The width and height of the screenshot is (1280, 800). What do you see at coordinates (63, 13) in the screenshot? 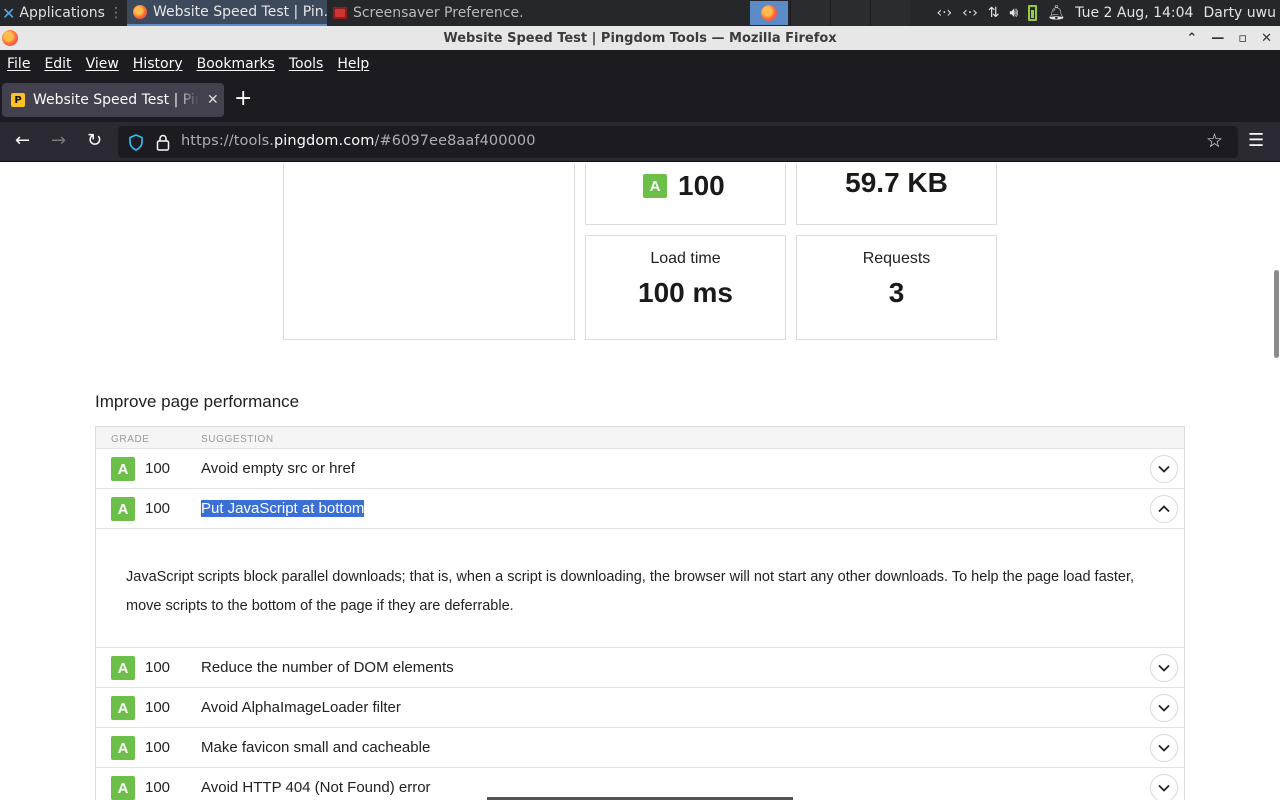
I see `applications-menu: ✕ Applications ⋮` at bounding box center [63, 13].